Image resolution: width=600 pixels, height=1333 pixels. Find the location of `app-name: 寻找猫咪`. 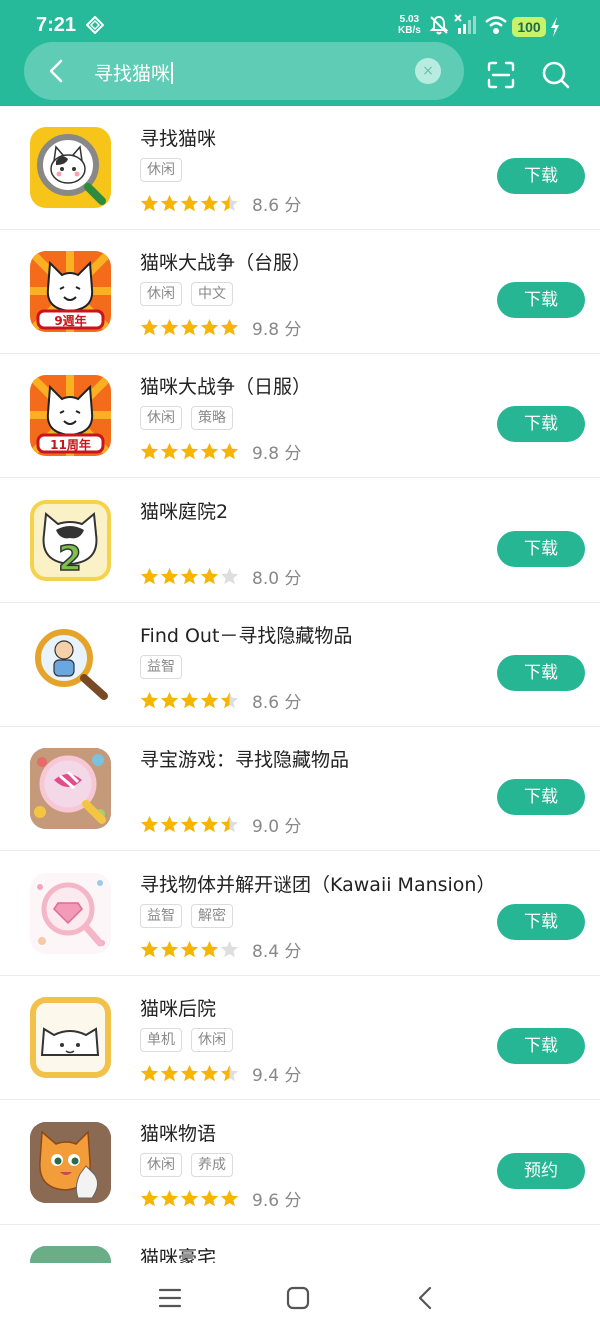

app-name: 寻找猫咪 is located at coordinates (178, 137).